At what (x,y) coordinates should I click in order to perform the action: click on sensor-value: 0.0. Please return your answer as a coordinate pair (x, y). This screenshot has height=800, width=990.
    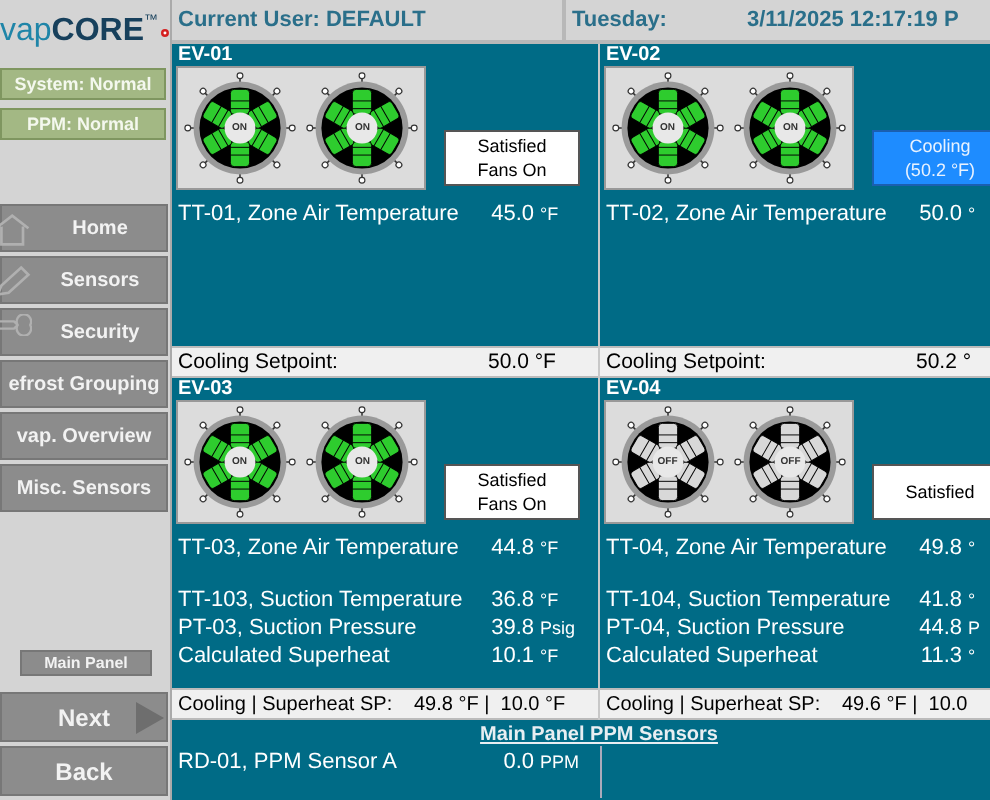
    Looking at the image, I should click on (517, 762).